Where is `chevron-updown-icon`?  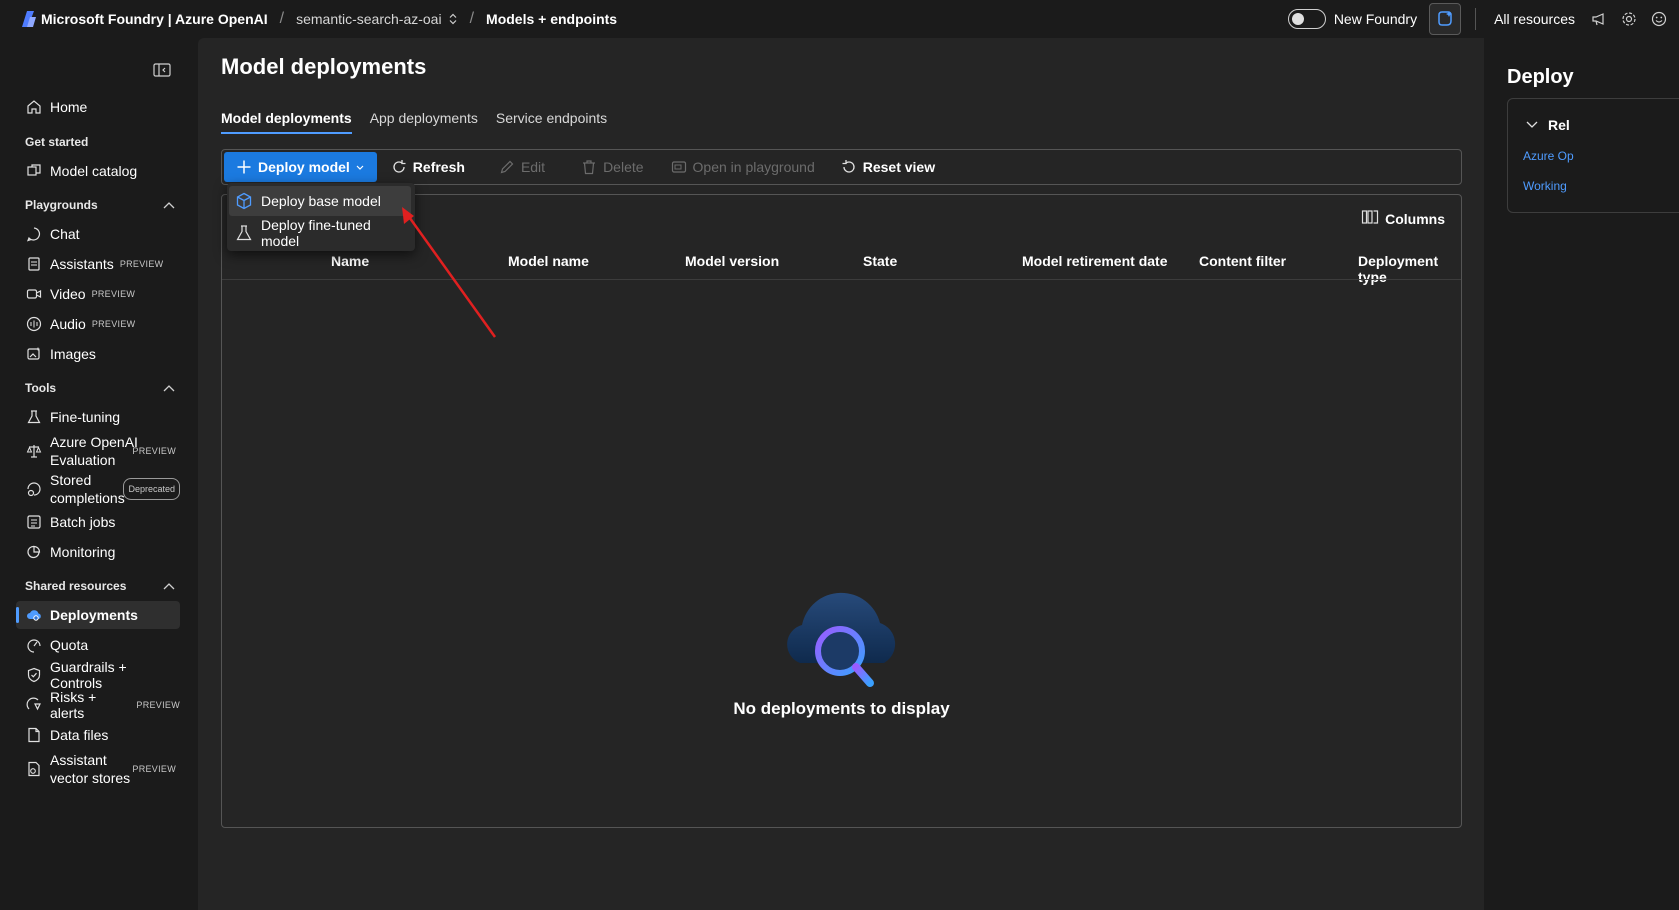
chevron-updown-icon is located at coordinates (453, 19).